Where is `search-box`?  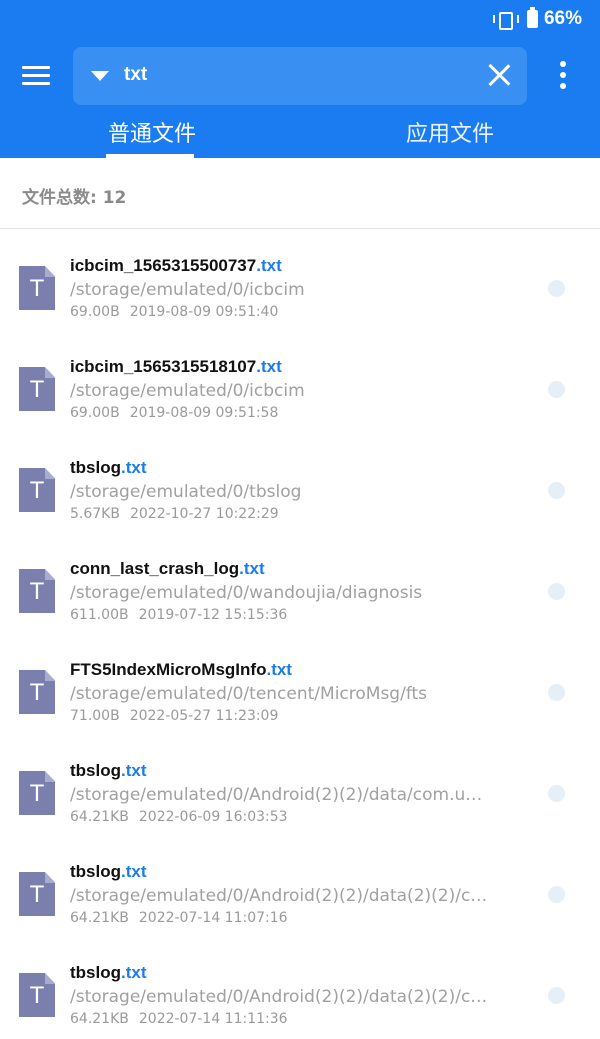
search-box is located at coordinates (300, 76).